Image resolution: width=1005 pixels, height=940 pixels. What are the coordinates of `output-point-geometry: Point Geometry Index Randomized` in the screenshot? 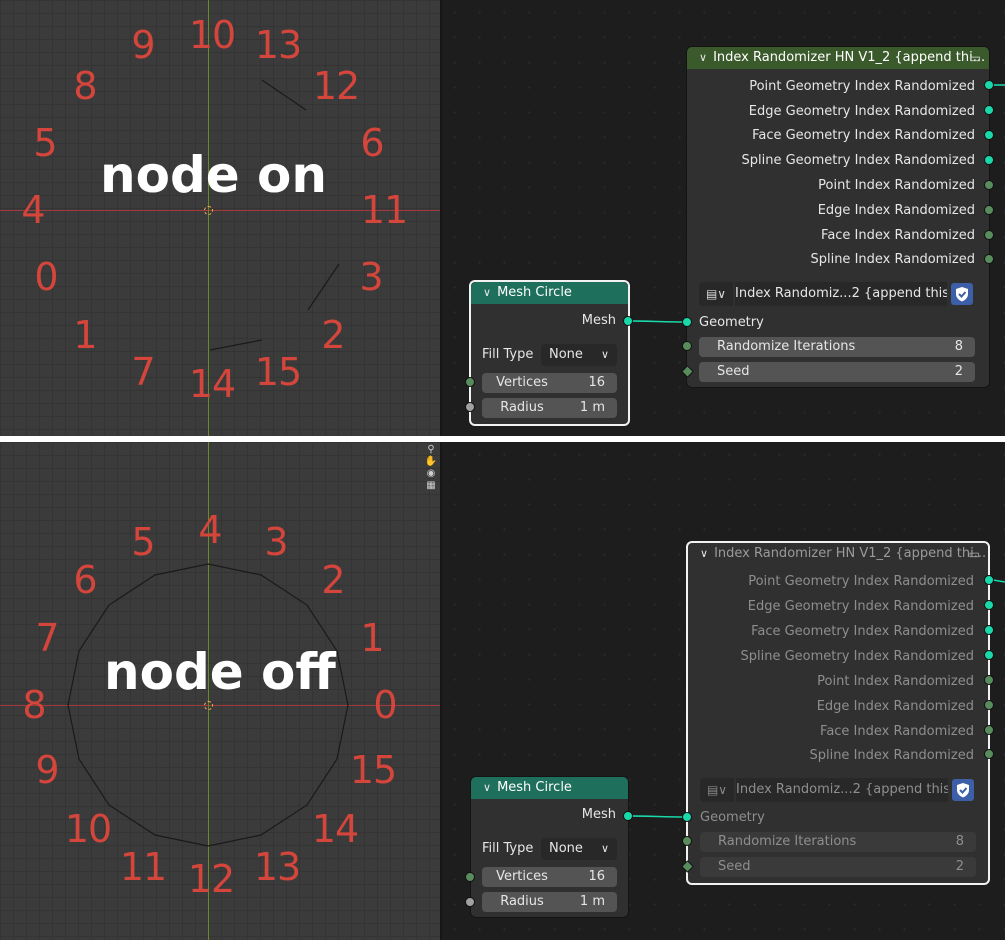 It's located at (862, 86).